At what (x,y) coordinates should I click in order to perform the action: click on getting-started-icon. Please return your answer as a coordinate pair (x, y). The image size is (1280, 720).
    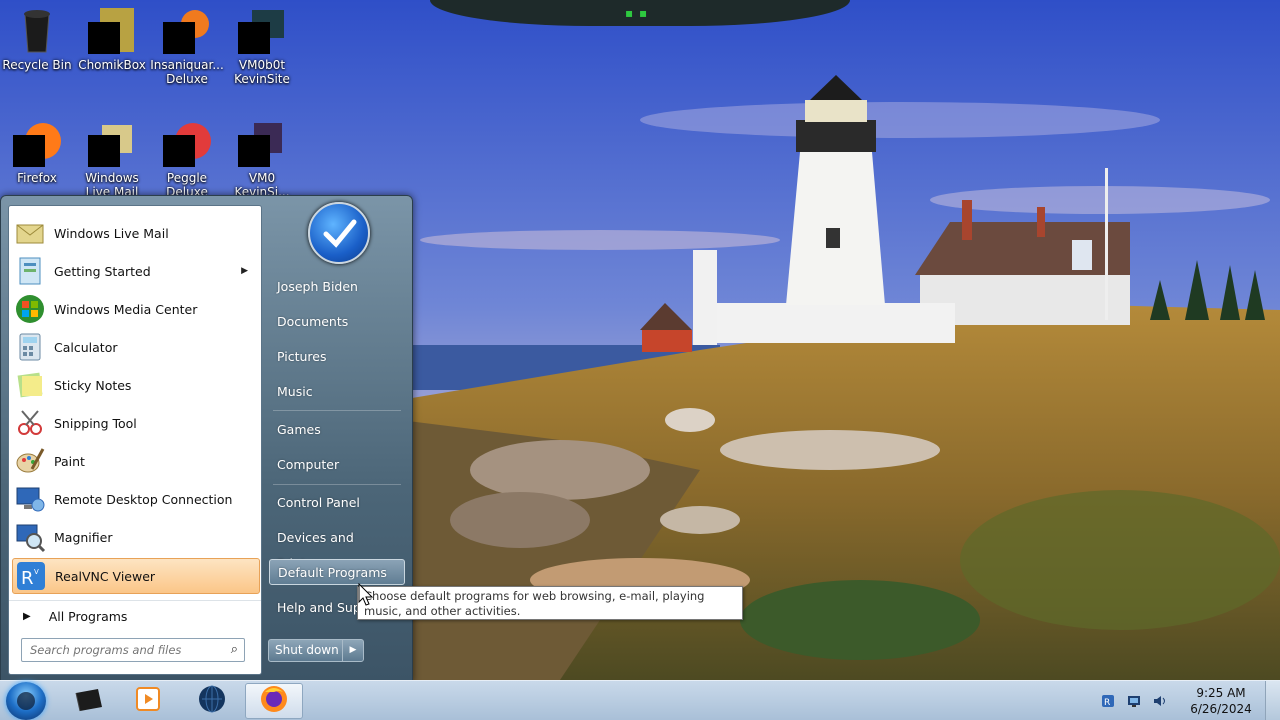
    Looking at the image, I should click on (30, 271).